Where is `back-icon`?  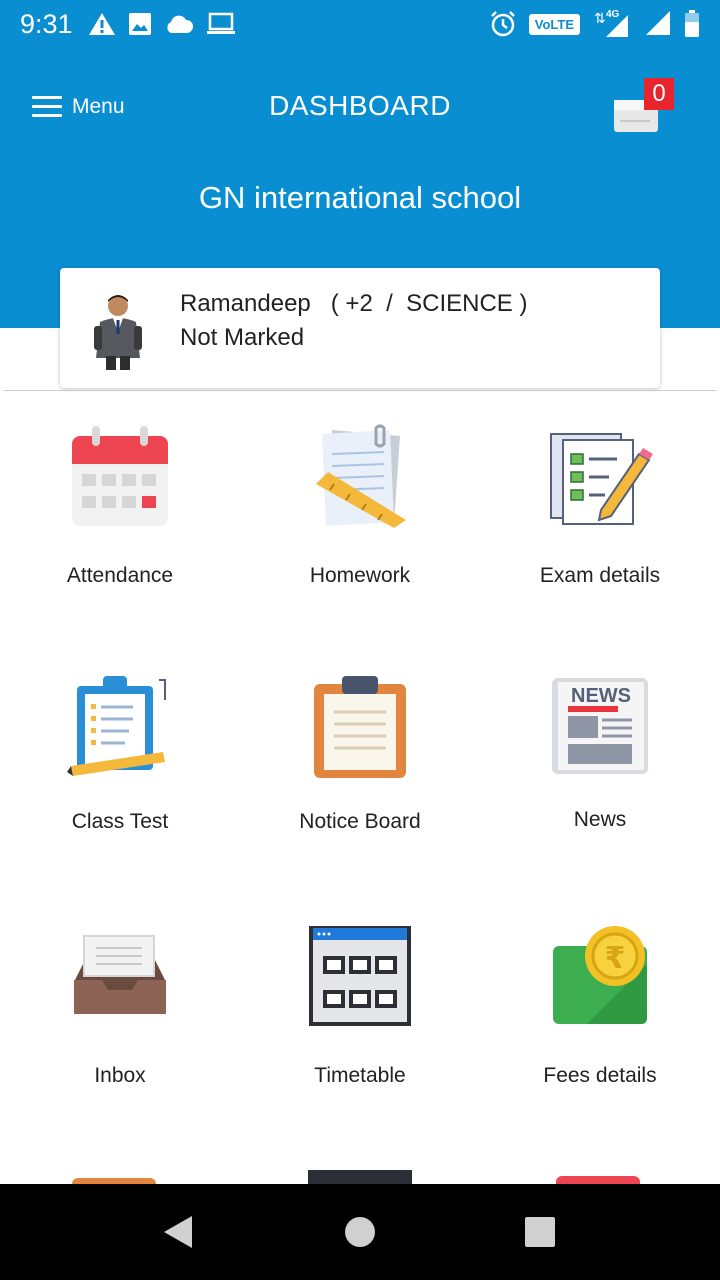 back-icon is located at coordinates (179, 1232).